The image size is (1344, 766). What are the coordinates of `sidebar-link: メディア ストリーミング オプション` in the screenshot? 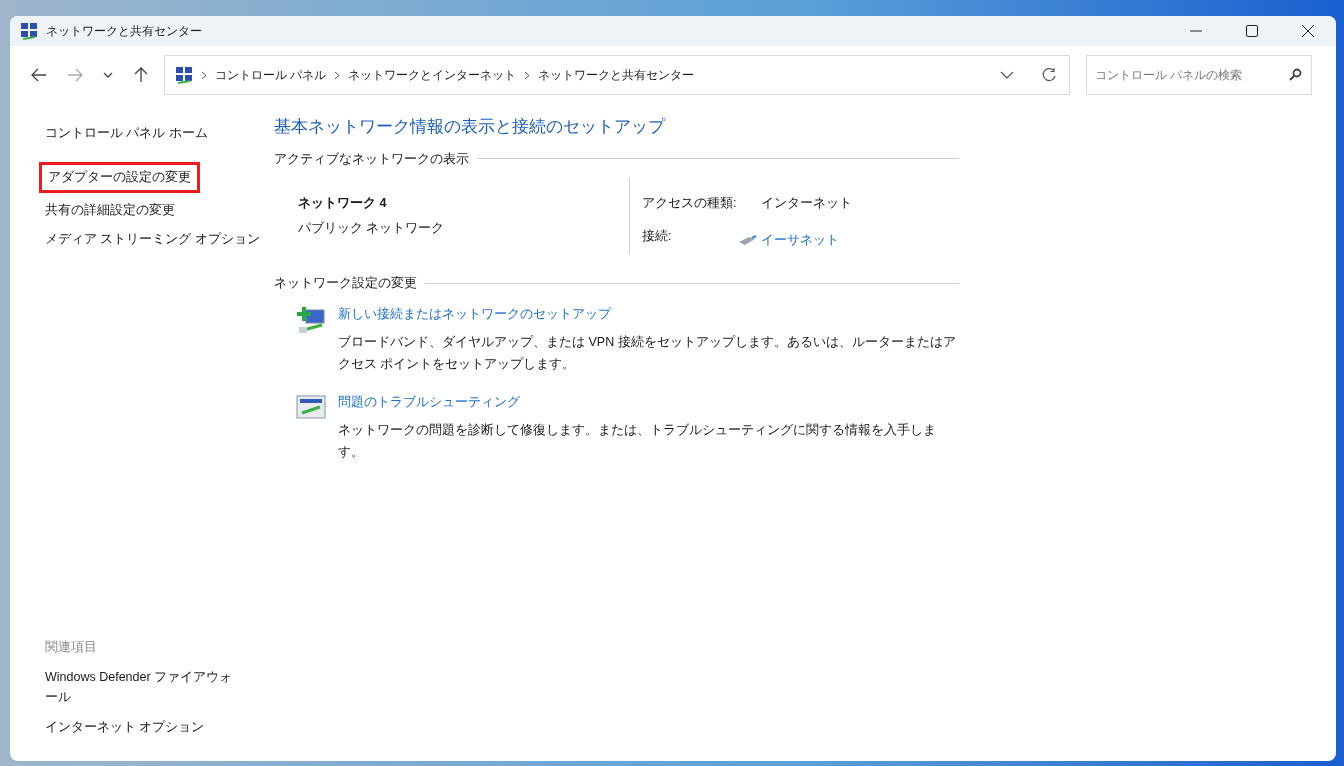 It's located at (152, 239).